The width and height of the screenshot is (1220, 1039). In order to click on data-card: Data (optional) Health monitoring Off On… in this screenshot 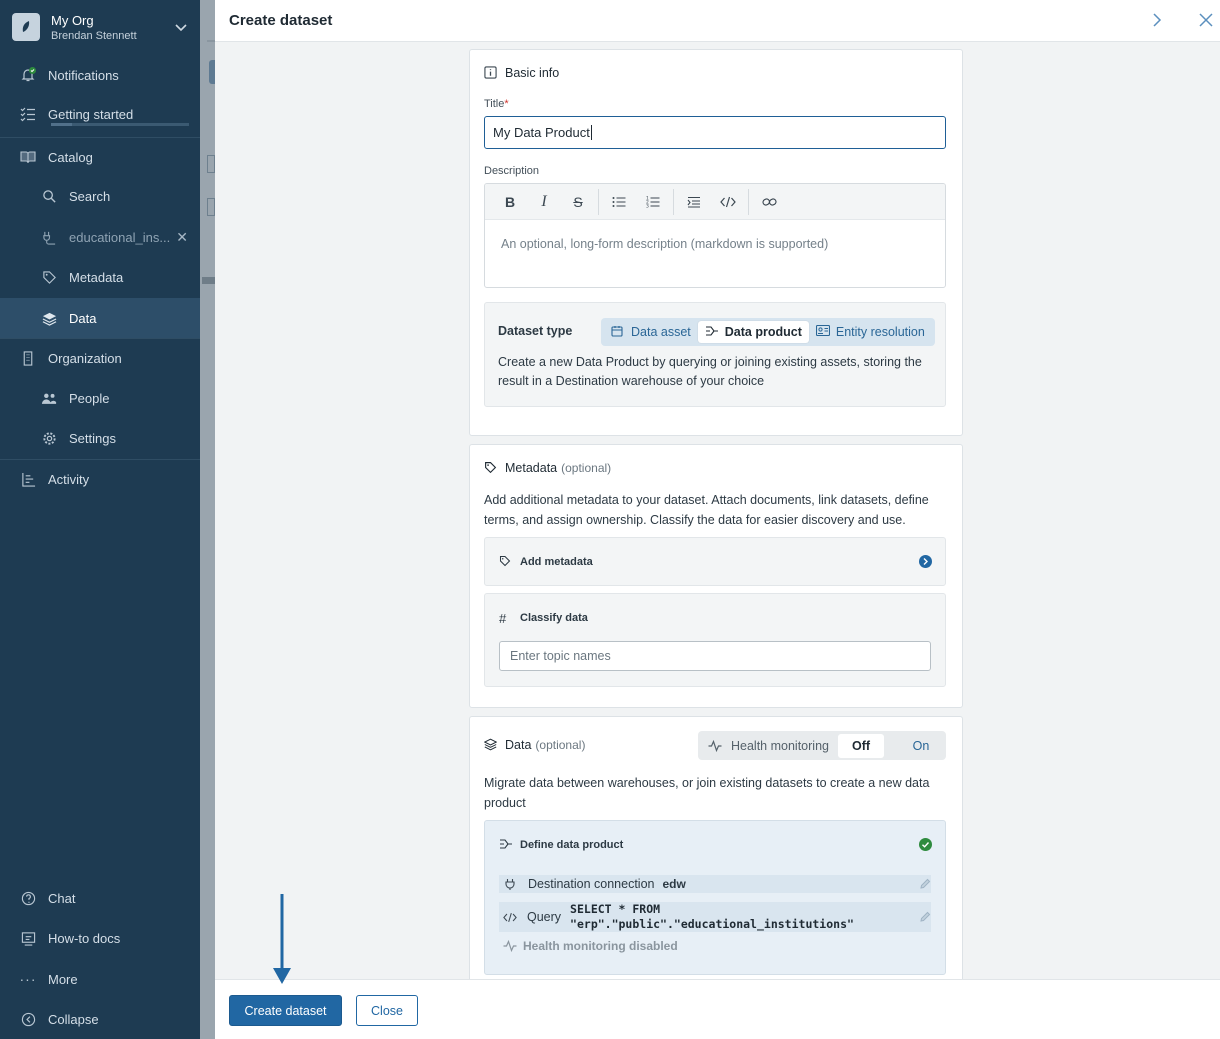, I will do `click(716, 853)`.